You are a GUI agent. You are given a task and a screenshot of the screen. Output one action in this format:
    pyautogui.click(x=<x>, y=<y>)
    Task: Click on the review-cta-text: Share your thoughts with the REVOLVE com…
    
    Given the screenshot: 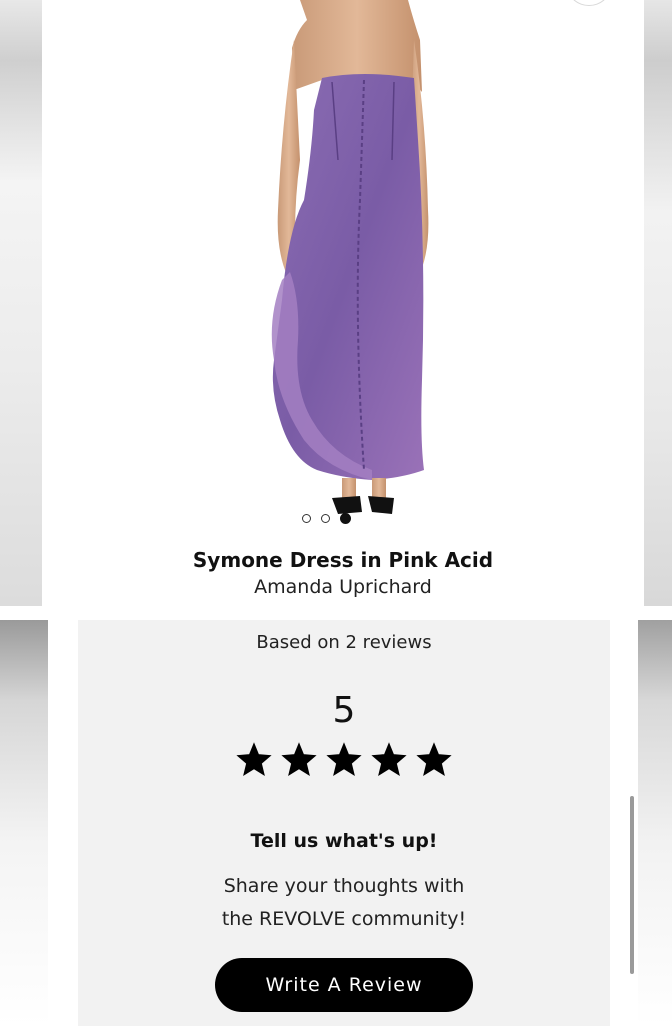 What is the action you would take?
    pyautogui.click(x=344, y=903)
    